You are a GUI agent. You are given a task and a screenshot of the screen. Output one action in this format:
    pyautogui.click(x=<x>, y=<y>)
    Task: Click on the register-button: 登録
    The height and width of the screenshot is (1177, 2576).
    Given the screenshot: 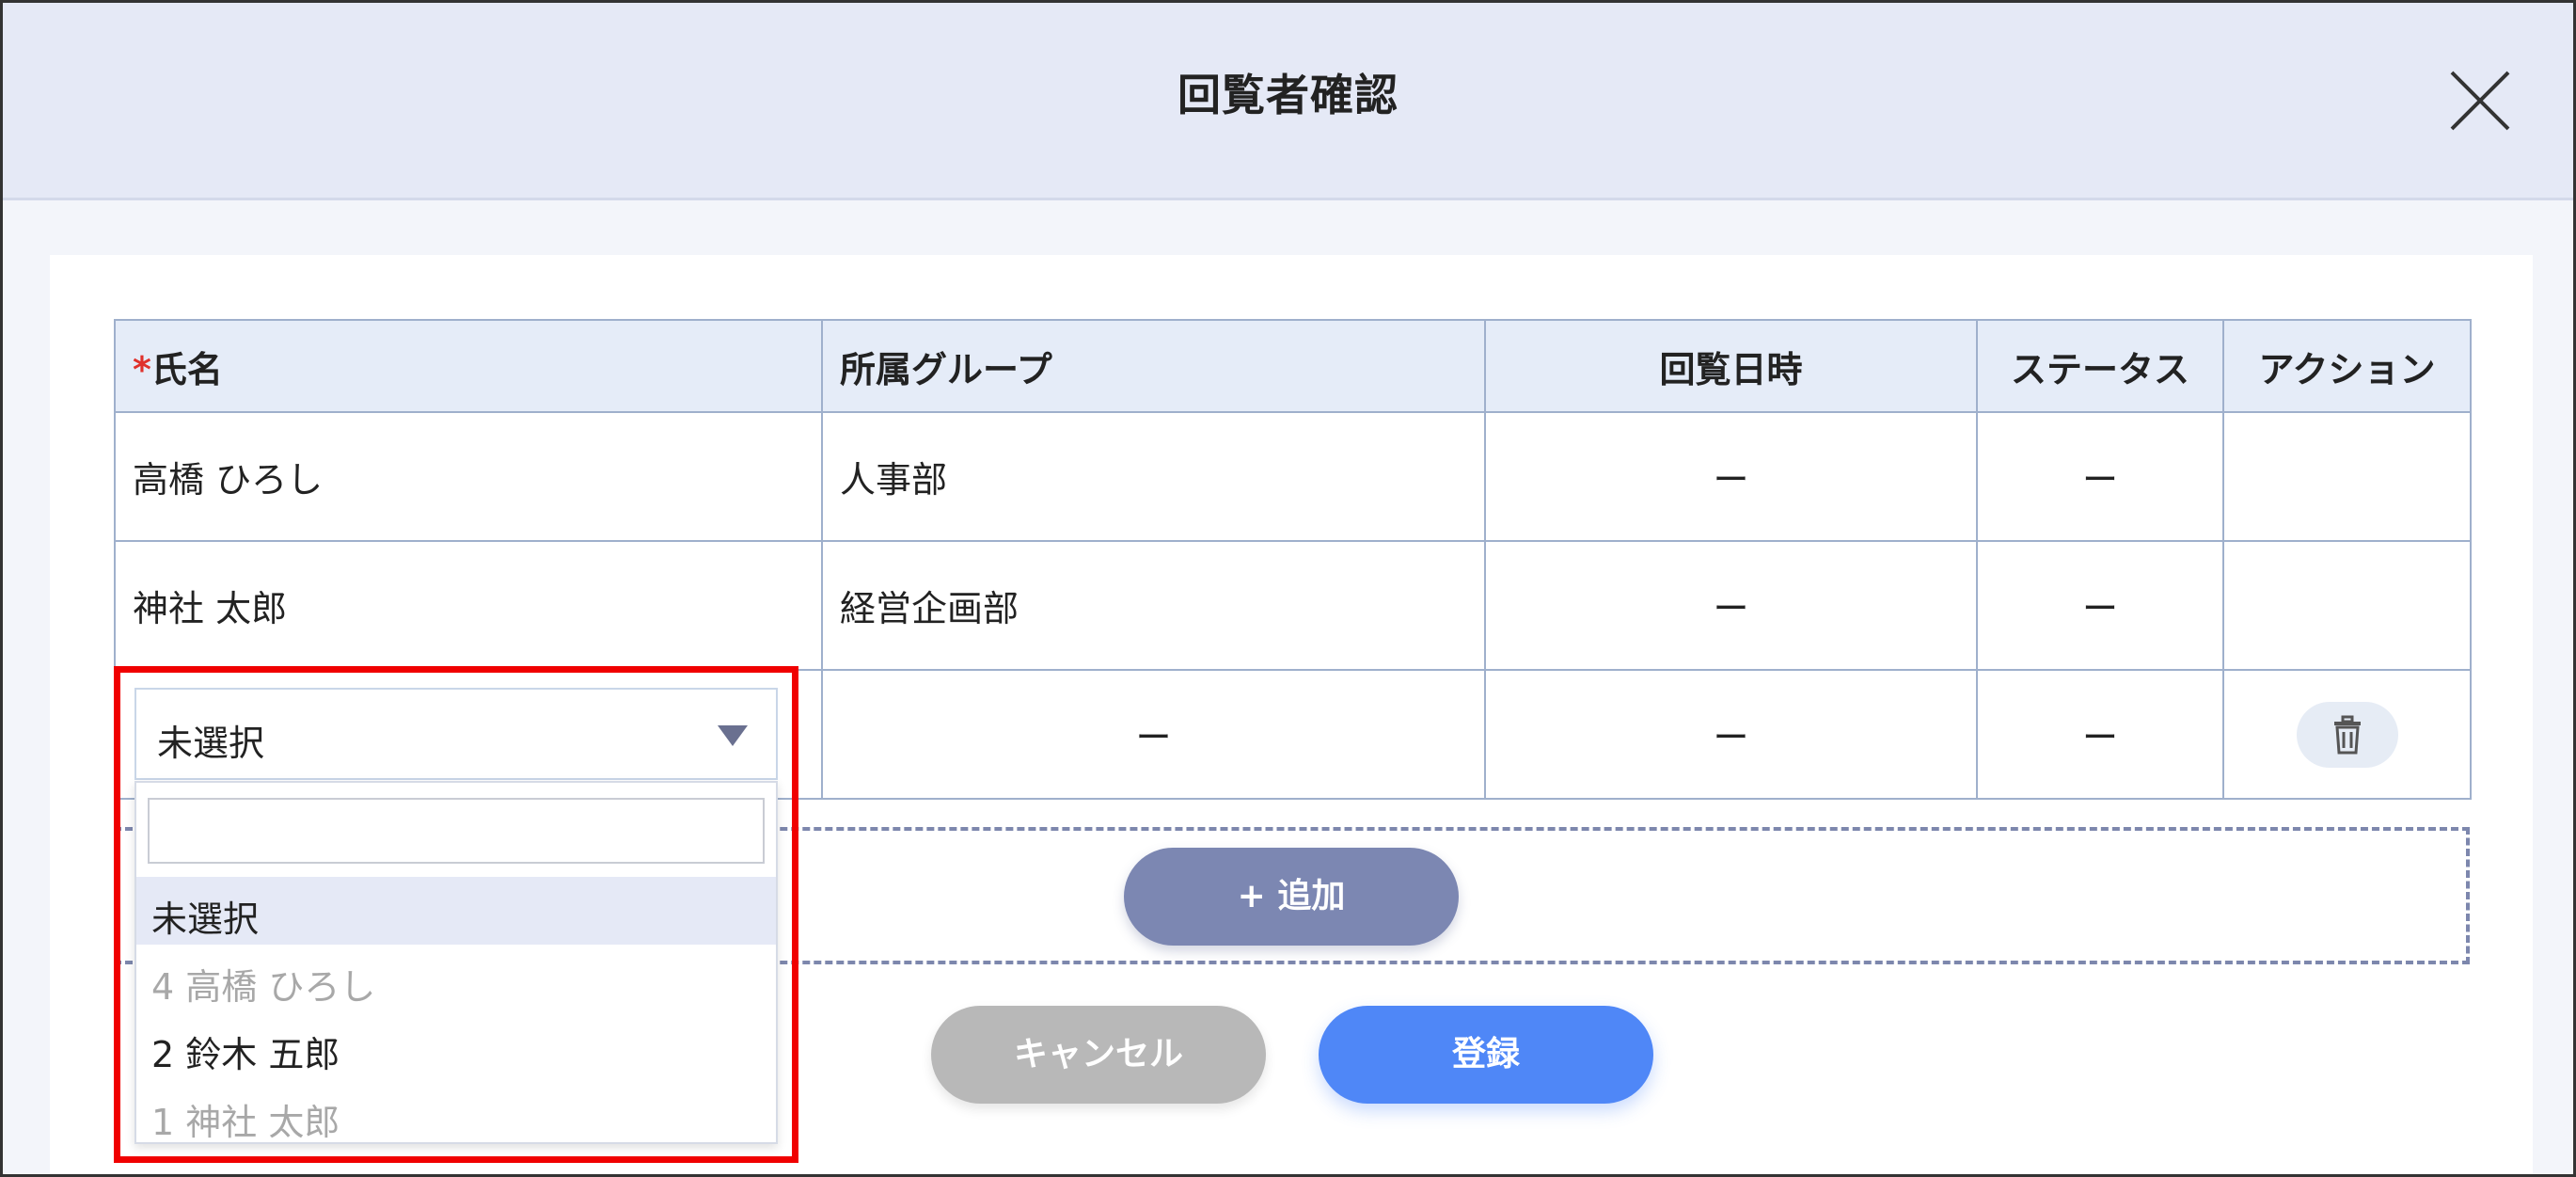 What is the action you would take?
    pyautogui.click(x=1486, y=1055)
    